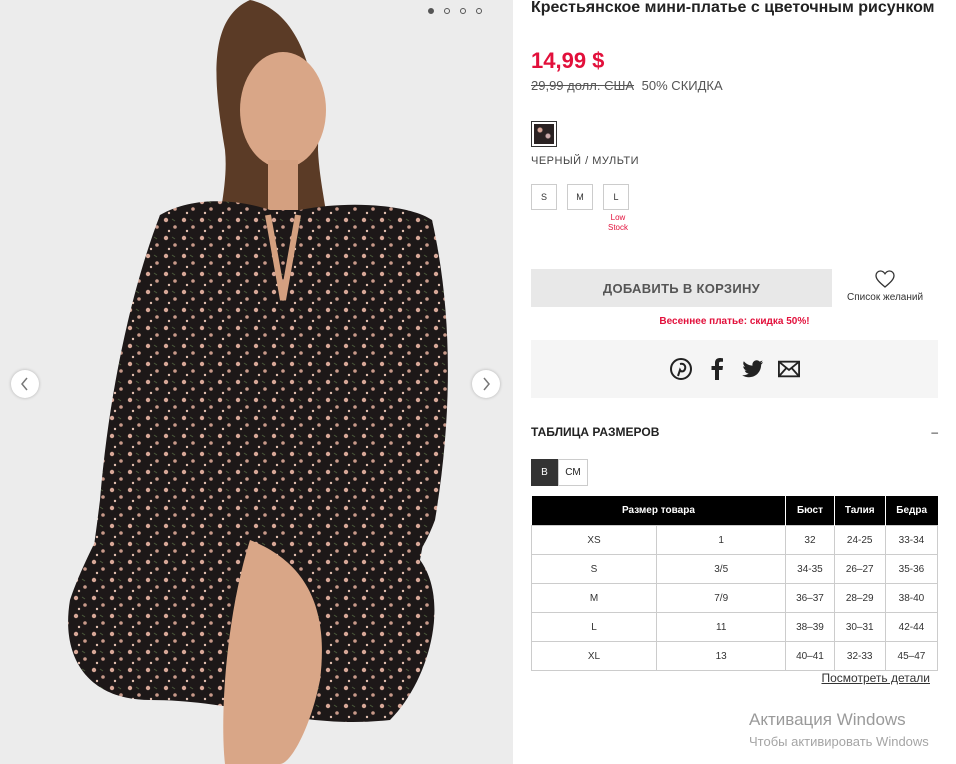 The height and width of the screenshot is (764, 956). What do you see at coordinates (859, 627) in the screenshot?
I see `table-cell: 30–31` at bounding box center [859, 627].